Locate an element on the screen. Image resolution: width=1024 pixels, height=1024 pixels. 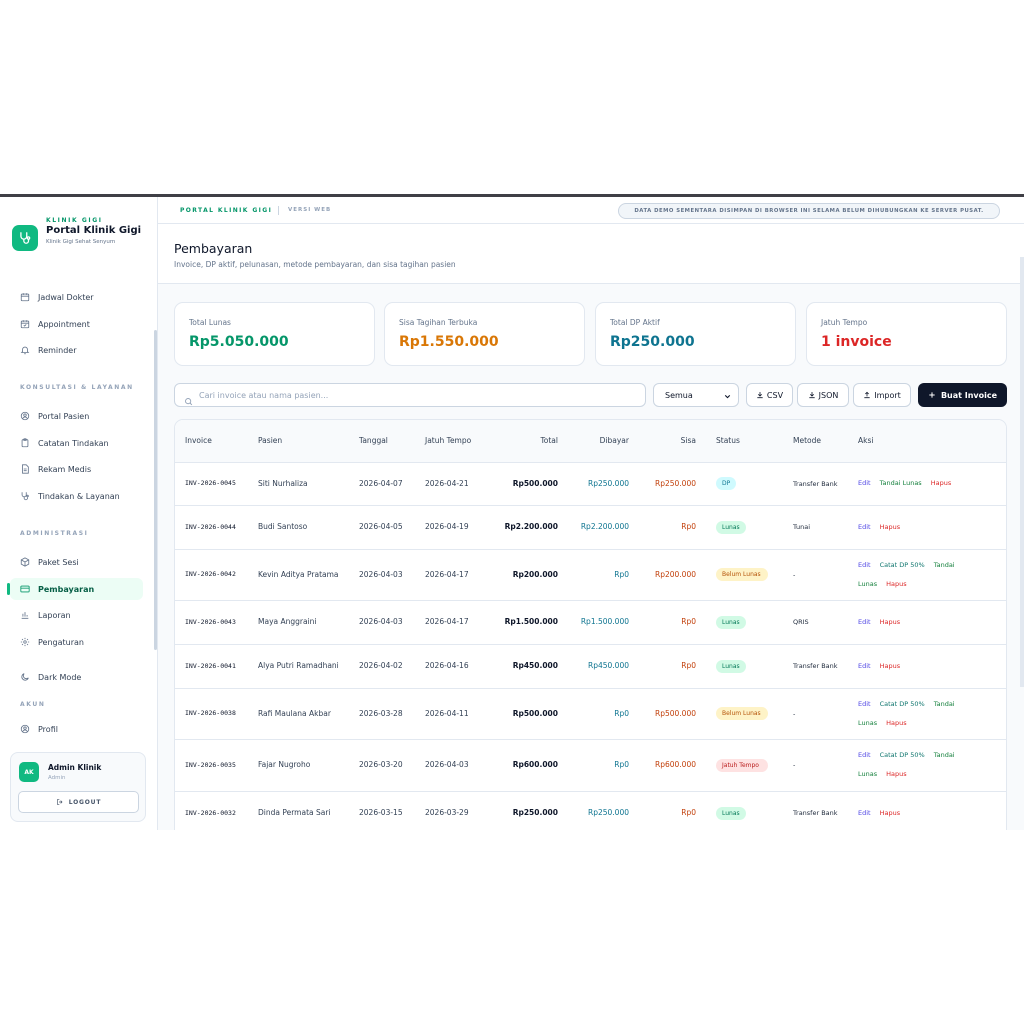
col-dibayar: Dibayar is located at coordinates (603, 441).